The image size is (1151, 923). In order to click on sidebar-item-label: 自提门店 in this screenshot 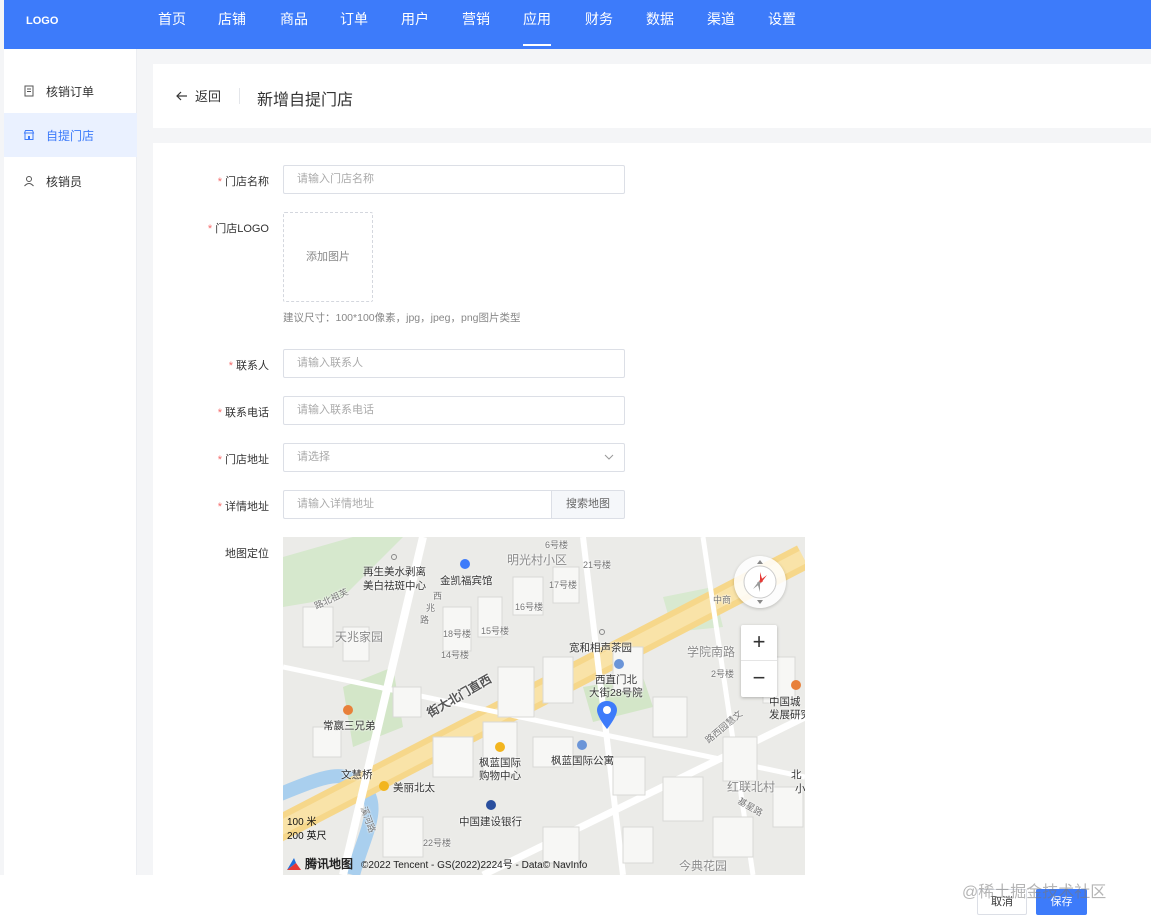, I will do `click(70, 135)`.